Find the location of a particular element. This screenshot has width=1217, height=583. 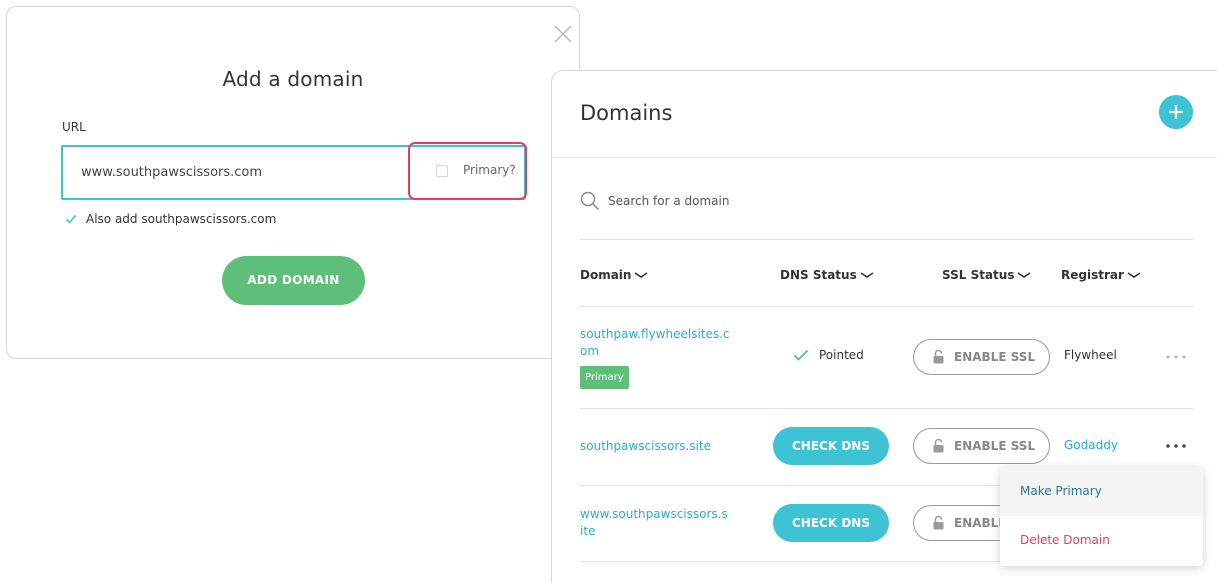

domain-link: southpaw.flywheelsites.c om Primary is located at coordinates (665, 357).